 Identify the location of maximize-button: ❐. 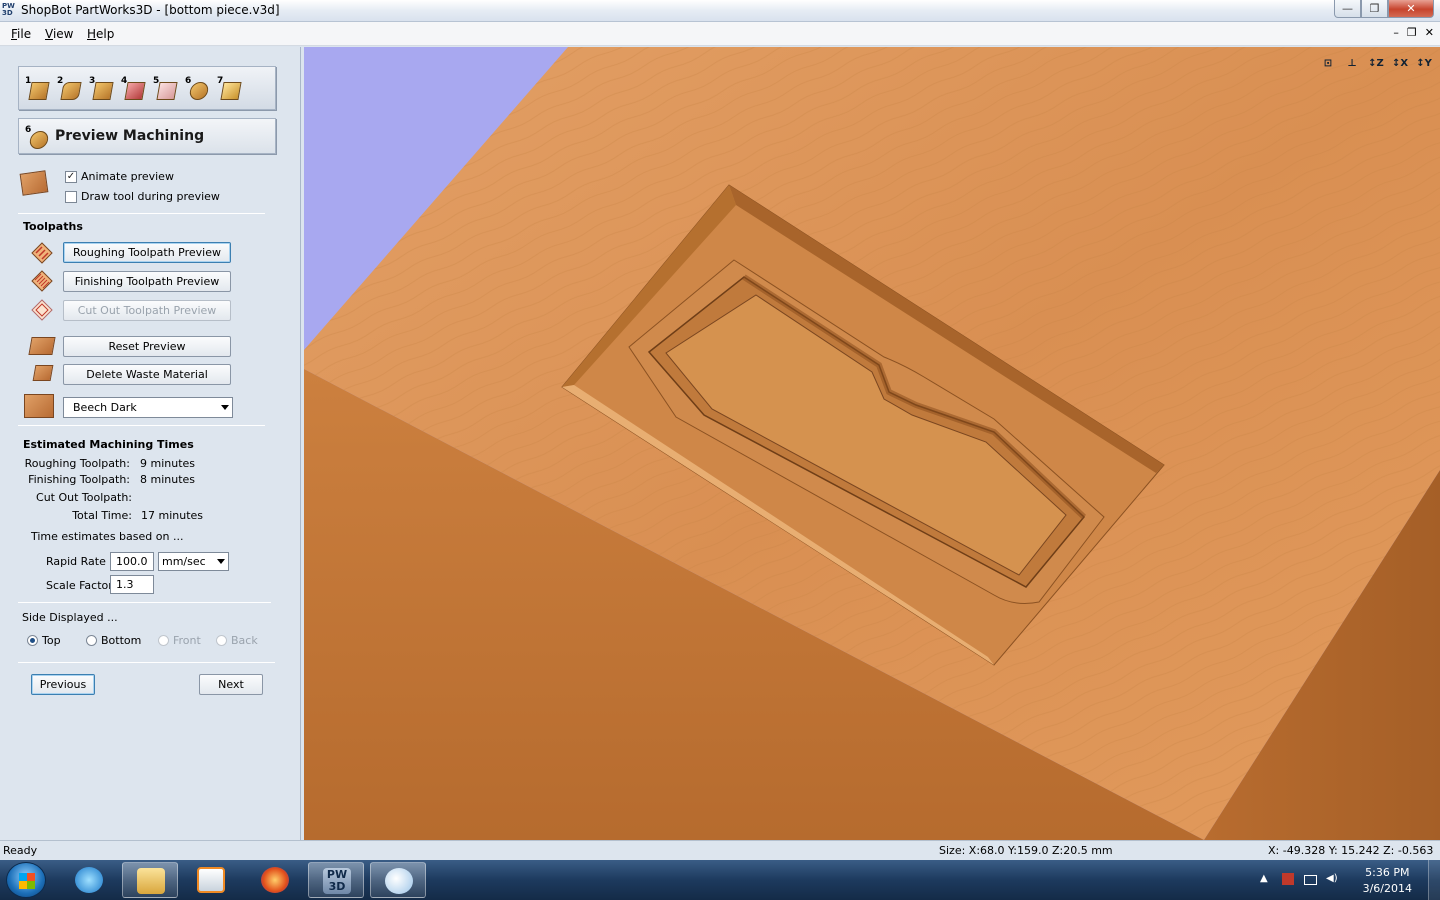
(1374, 9).